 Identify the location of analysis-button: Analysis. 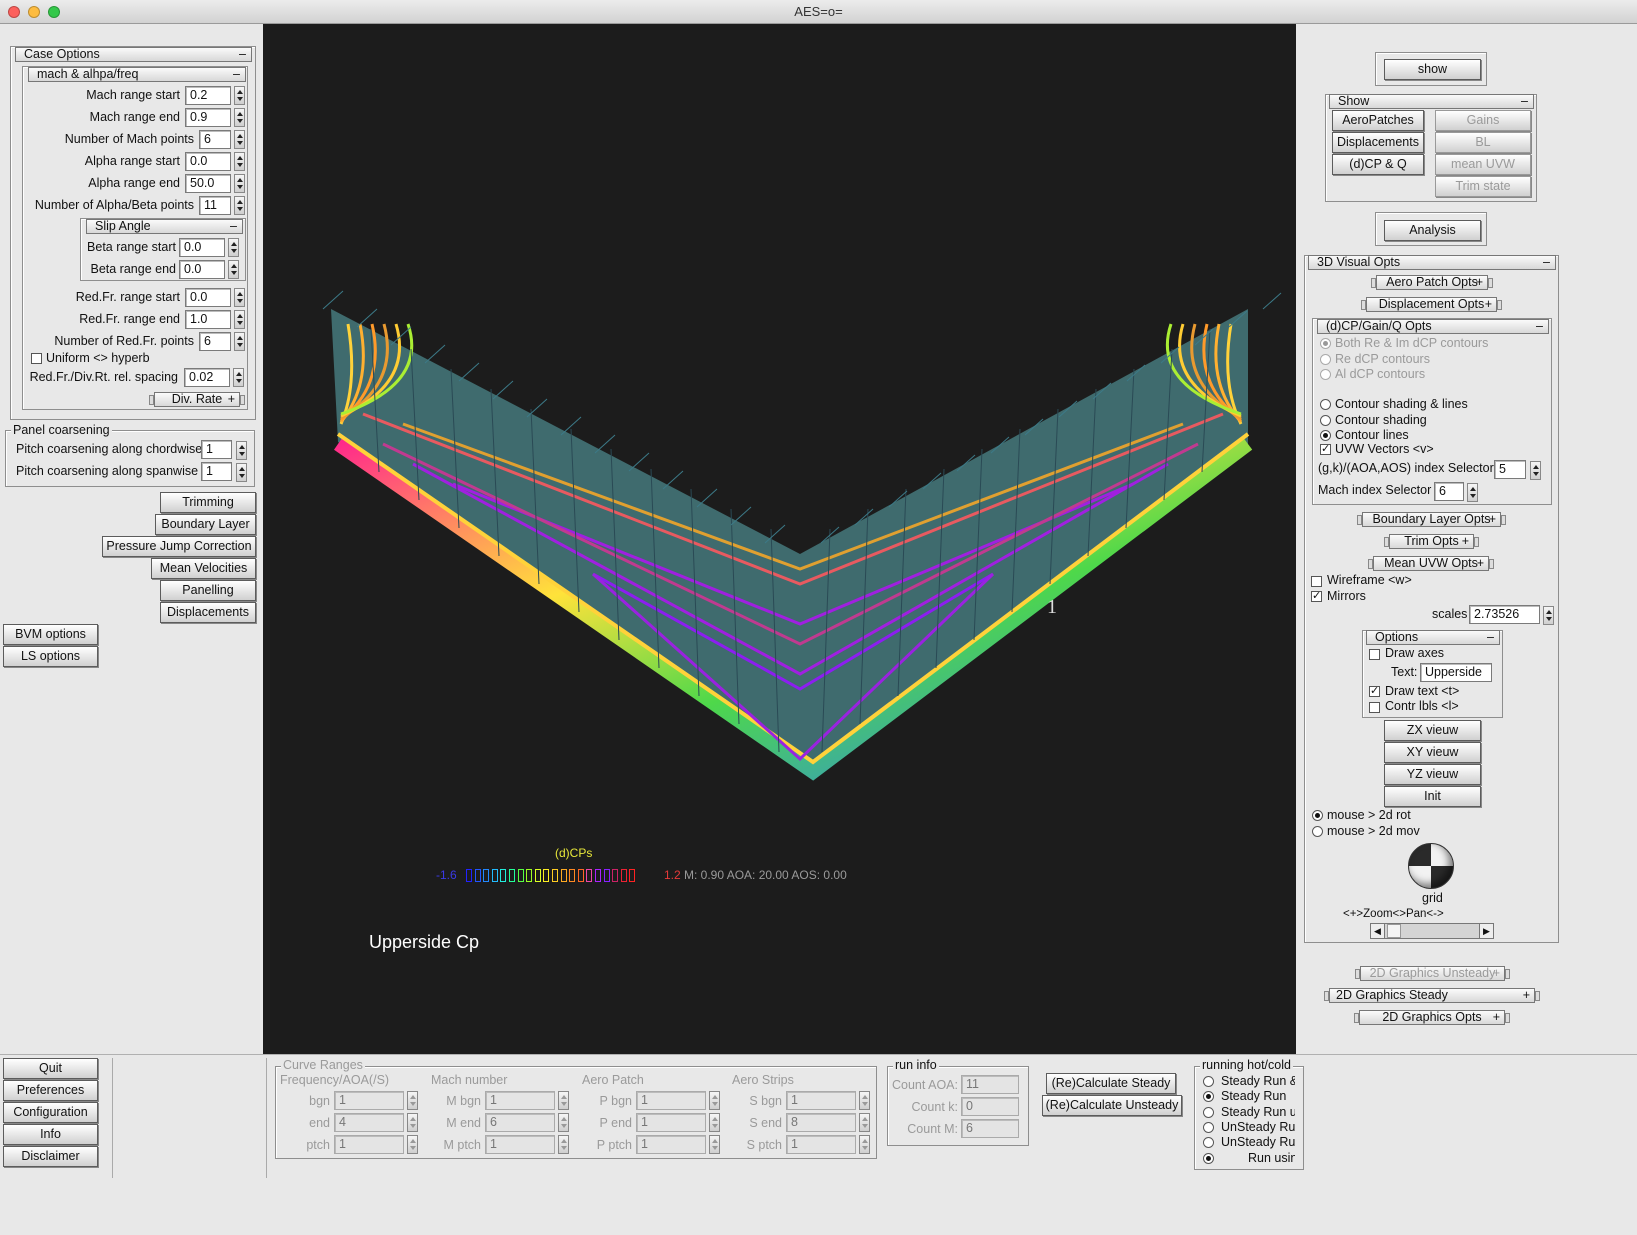
(1432, 230).